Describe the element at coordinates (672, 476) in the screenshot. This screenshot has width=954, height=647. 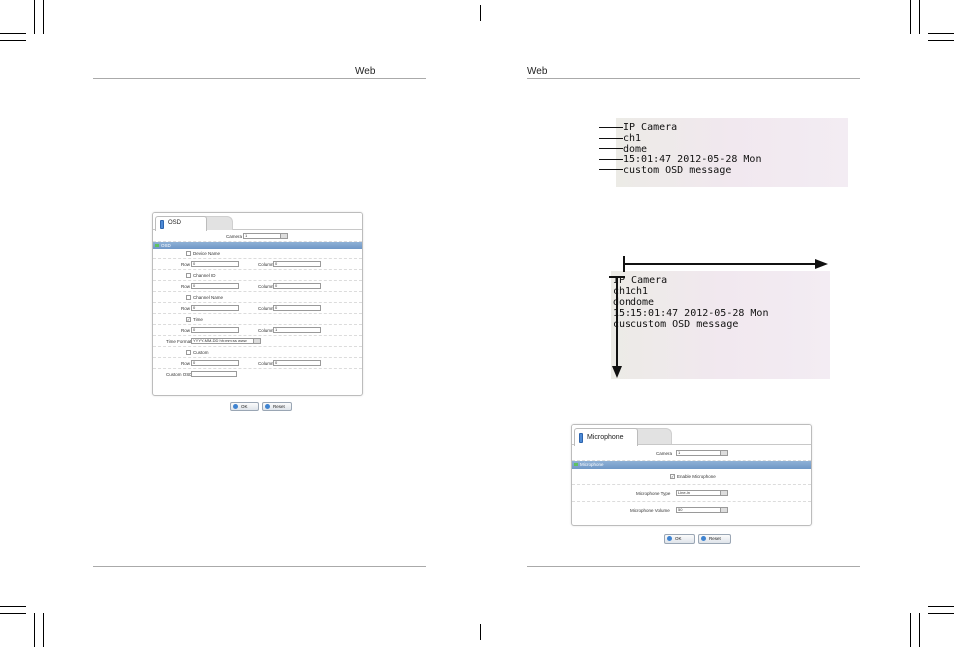
I see `enable-microphone-checkbox: ✓` at that location.